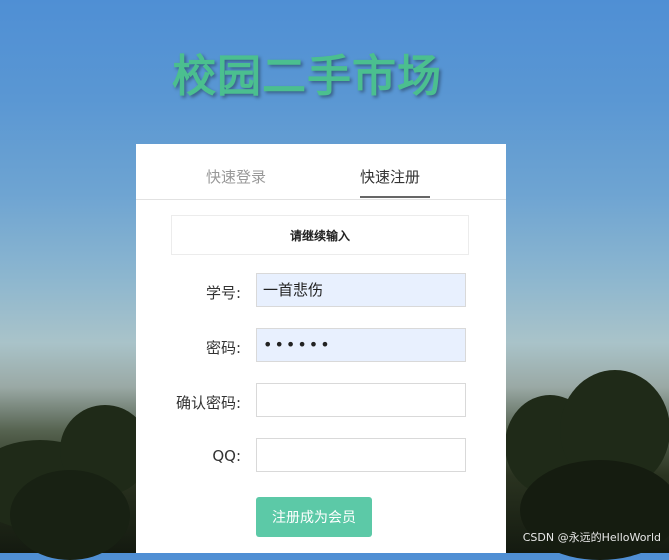 The width and height of the screenshot is (669, 560). What do you see at coordinates (361, 400) in the screenshot?
I see `confirm-password-field` at bounding box center [361, 400].